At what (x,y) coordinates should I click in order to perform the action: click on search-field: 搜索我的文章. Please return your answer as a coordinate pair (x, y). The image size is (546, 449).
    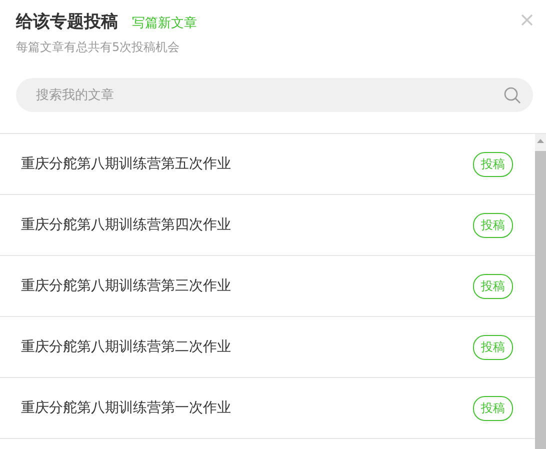
    Looking at the image, I should click on (274, 95).